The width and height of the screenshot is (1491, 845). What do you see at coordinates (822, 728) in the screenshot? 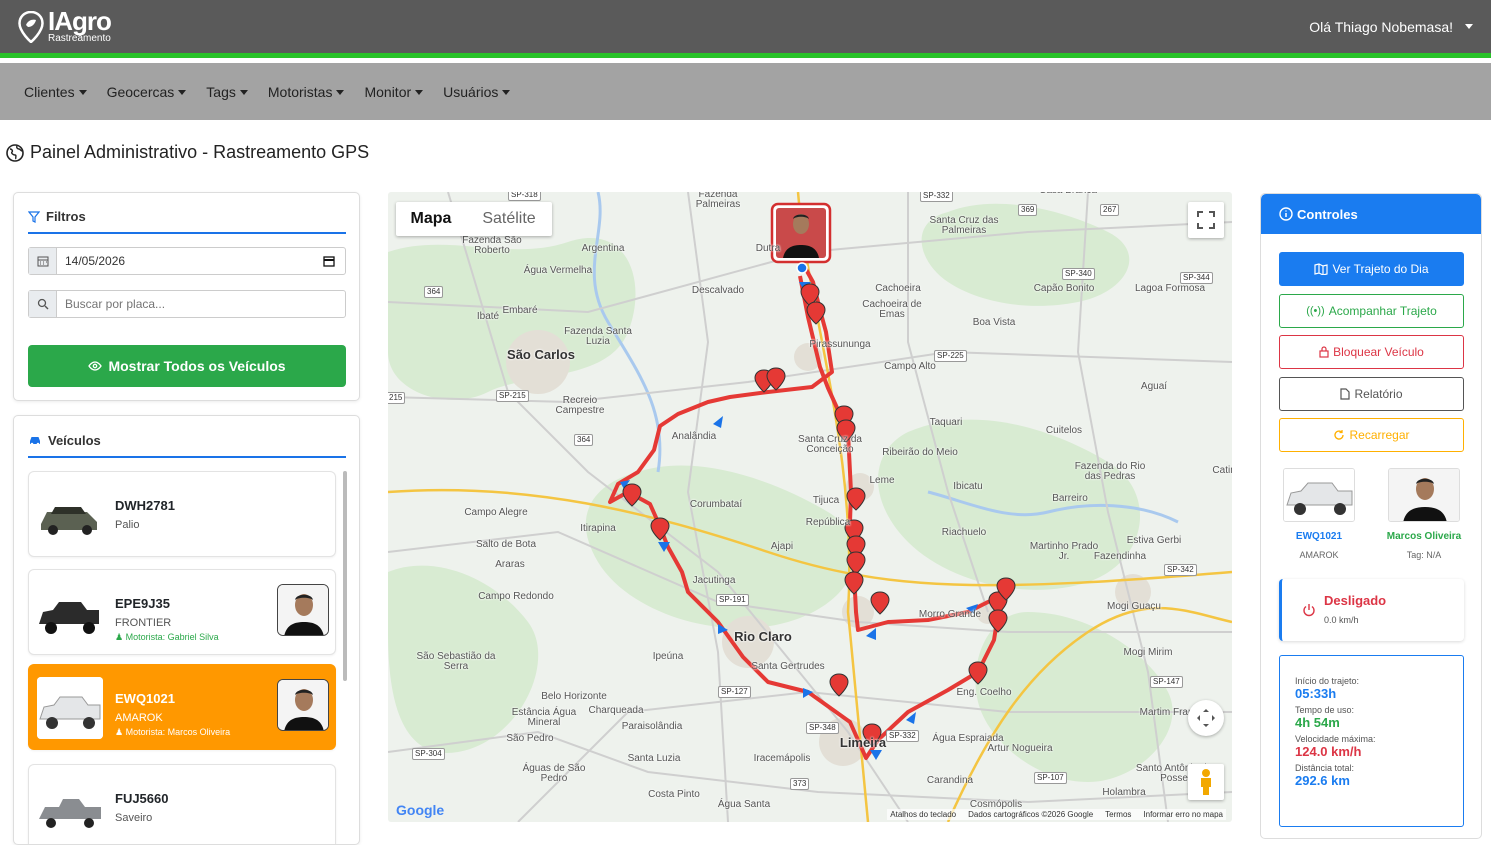
I see `road-shield: SP-348` at bounding box center [822, 728].